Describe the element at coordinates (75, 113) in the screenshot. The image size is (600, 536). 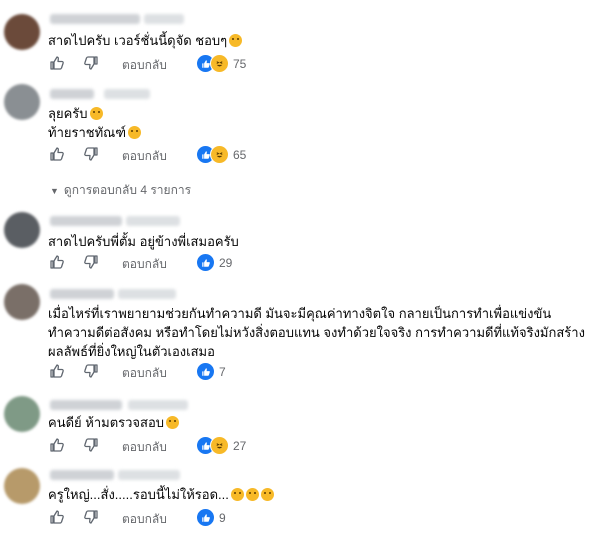
I see `comment-text: ลุยครับ` at that location.